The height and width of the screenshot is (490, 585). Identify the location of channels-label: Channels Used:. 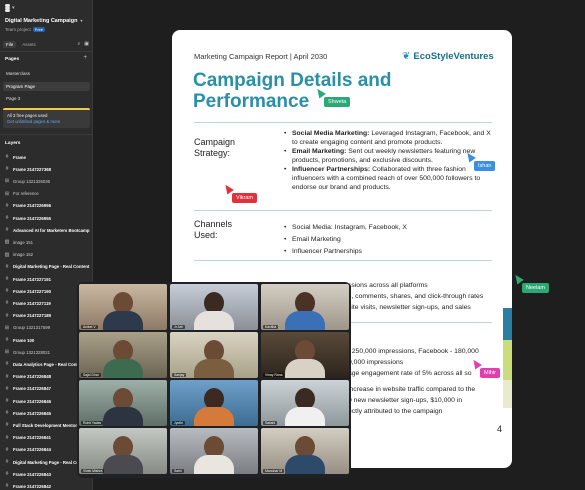
(213, 229).